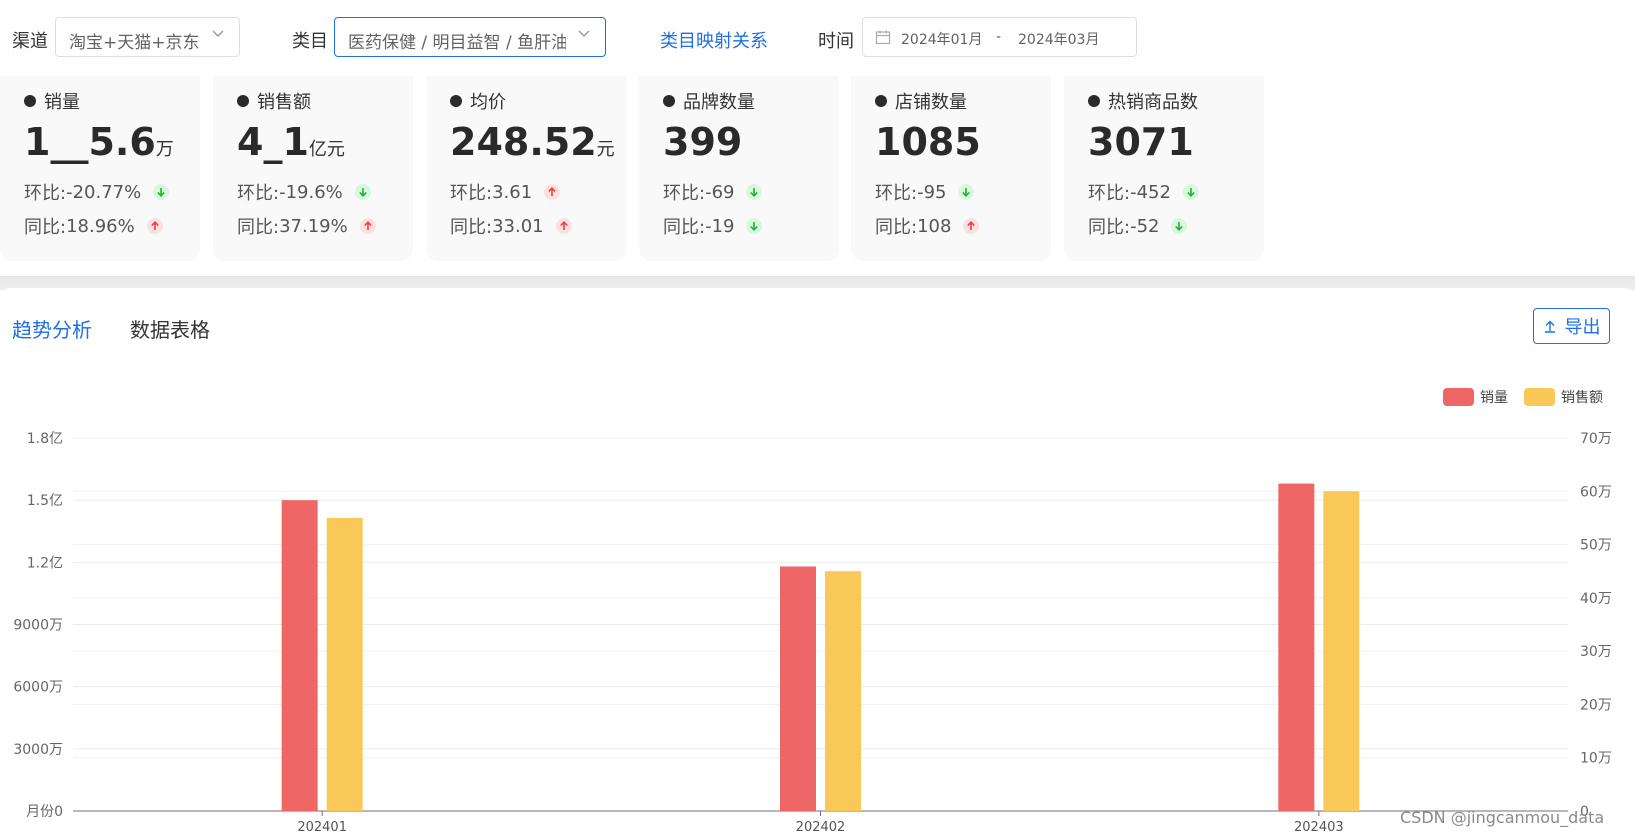 The width and height of the screenshot is (1635, 837). I want to click on export-button: 导出, so click(1571, 326).